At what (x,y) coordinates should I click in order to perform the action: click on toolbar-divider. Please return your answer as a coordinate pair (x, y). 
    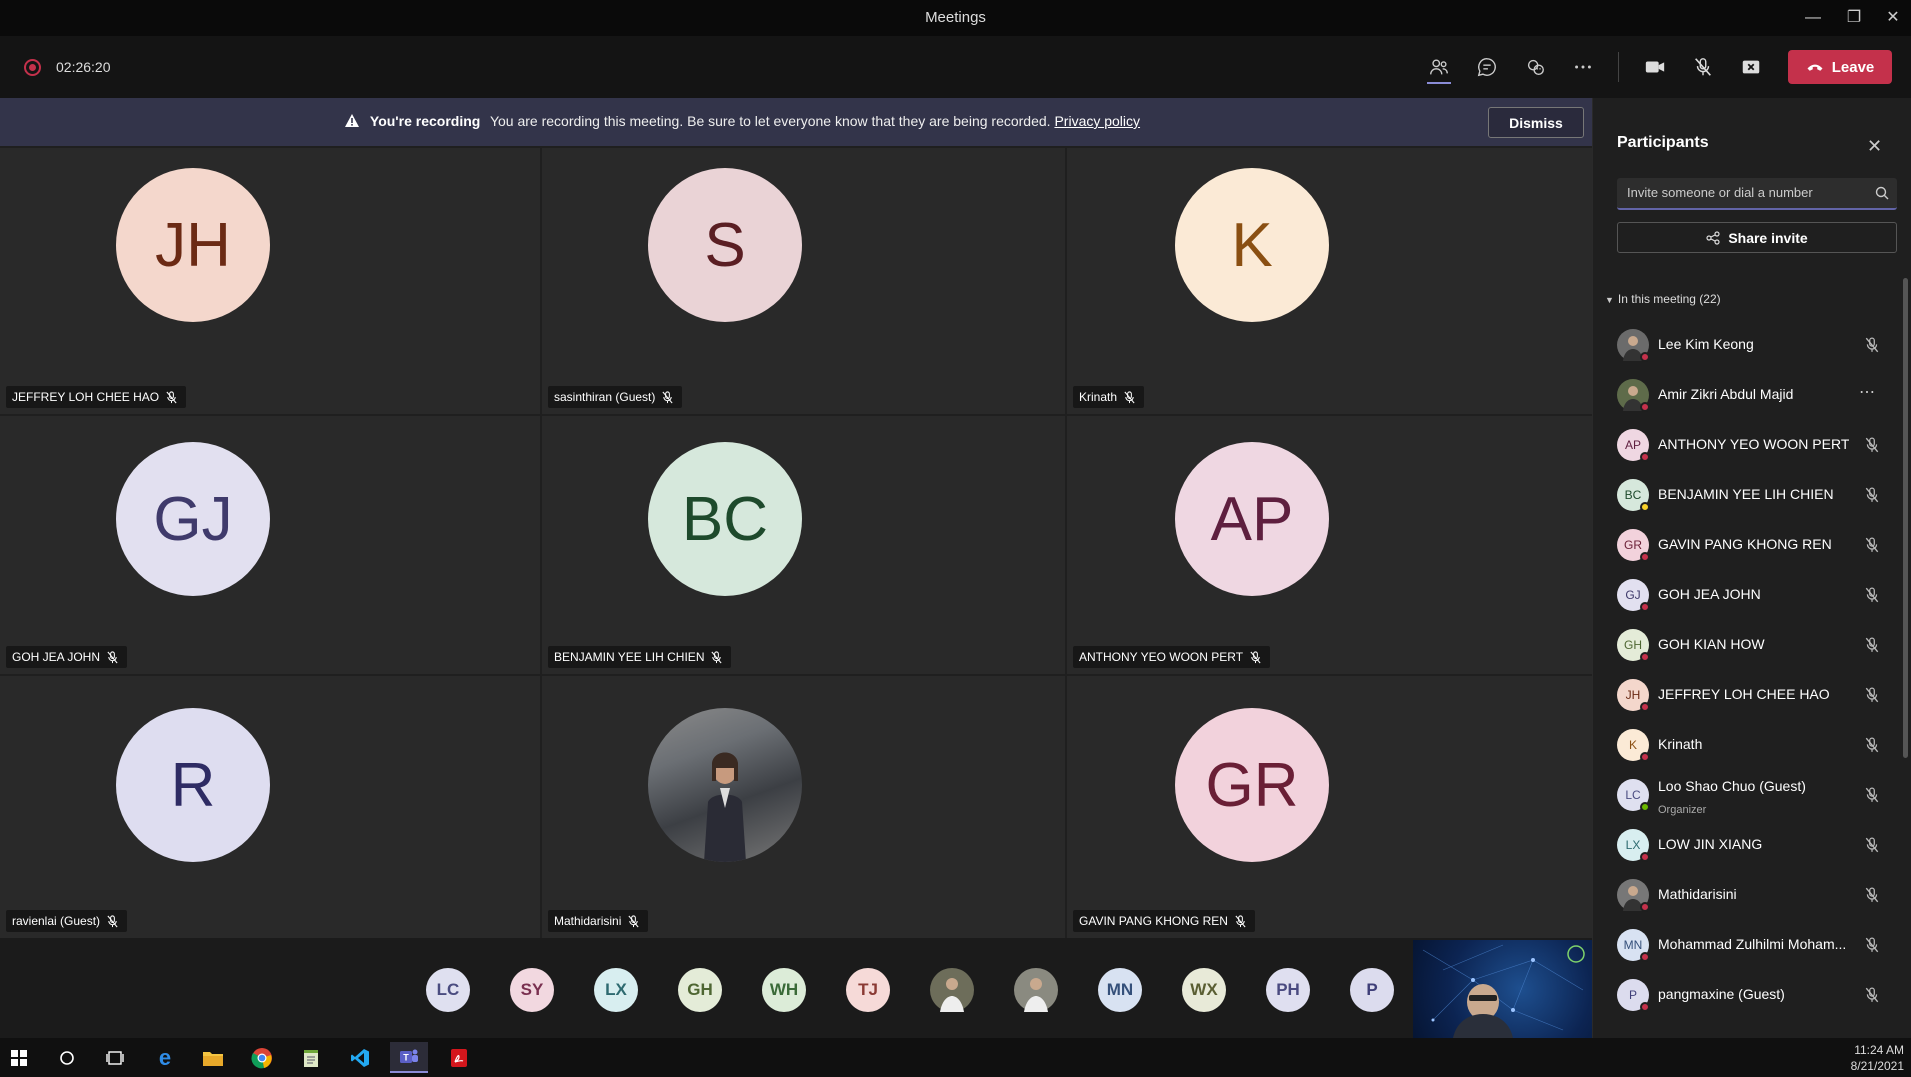
    Looking at the image, I should click on (1618, 67).